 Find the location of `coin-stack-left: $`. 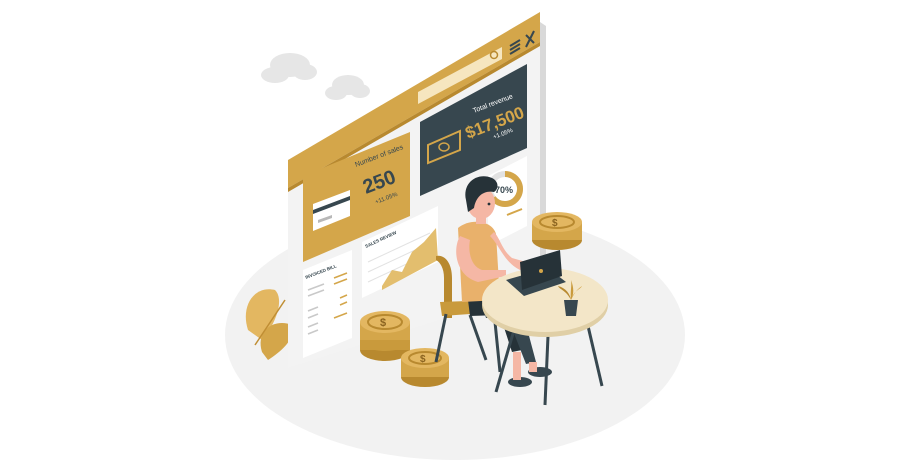

coin-stack-left: $ is located at coordinates (385, 336).